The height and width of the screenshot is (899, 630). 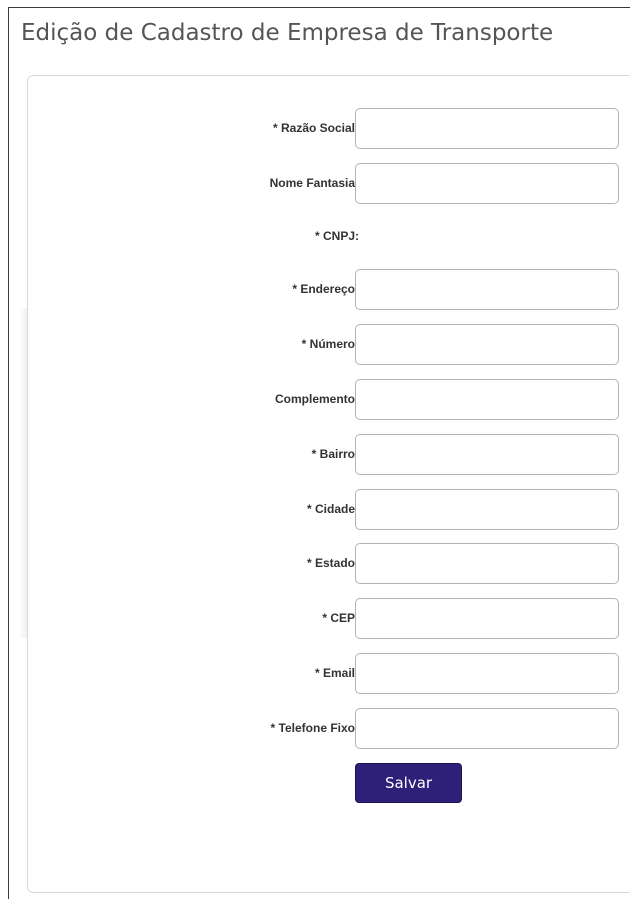 I want to click on nome-fantasia-label: Nome Fantasia:, so click(x=314, y=183).